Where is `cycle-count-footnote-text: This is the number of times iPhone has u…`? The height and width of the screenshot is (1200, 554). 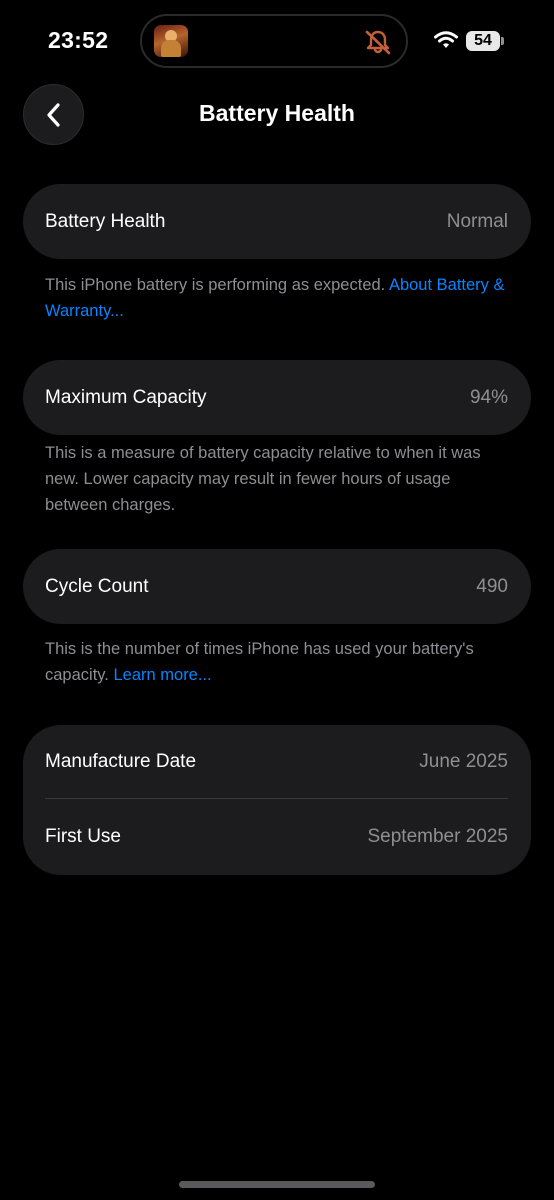
cycle-count-footnote-text: This is the number of times iPhone has u… is located at coordinates (259, 662).